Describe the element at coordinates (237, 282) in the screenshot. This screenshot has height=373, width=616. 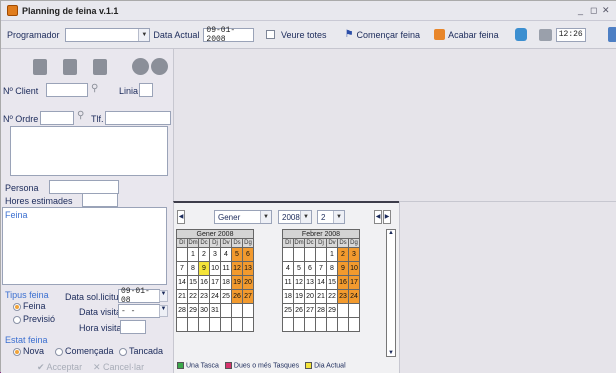
I see `calendar-day-cell: 19` at that location.